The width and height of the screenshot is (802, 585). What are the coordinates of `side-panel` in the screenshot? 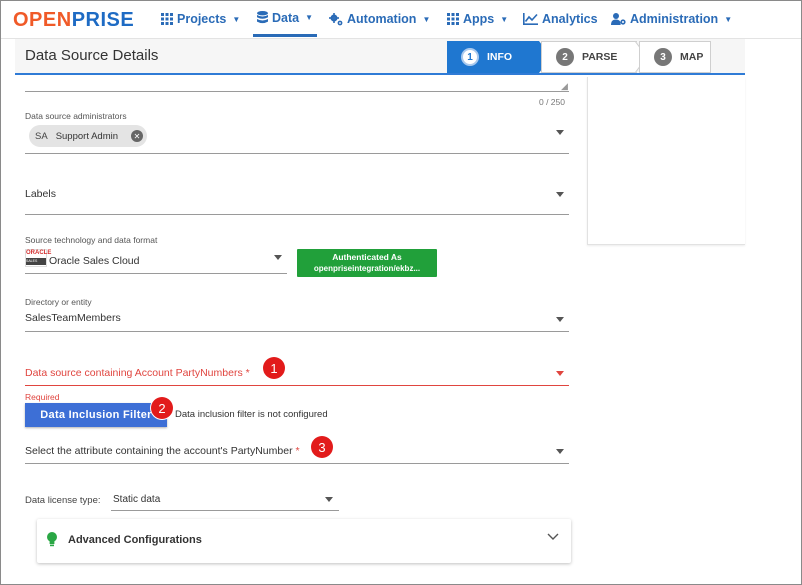 It's located at (666, 161).